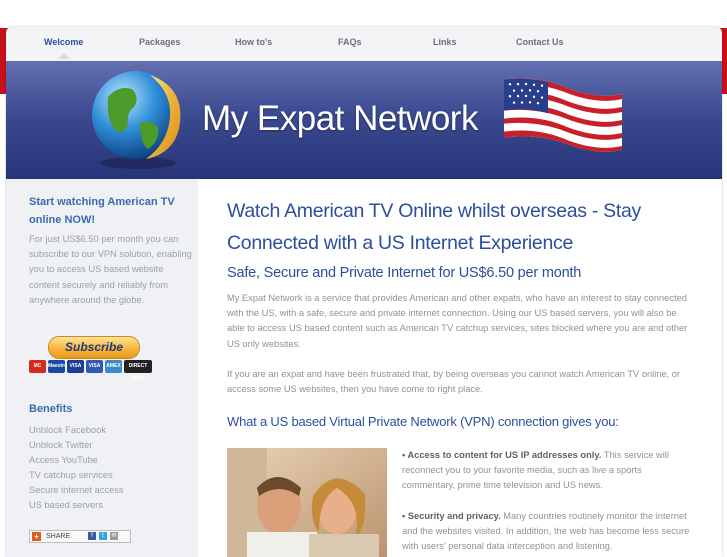  I want to click on couple-photo, so click(307, 502).